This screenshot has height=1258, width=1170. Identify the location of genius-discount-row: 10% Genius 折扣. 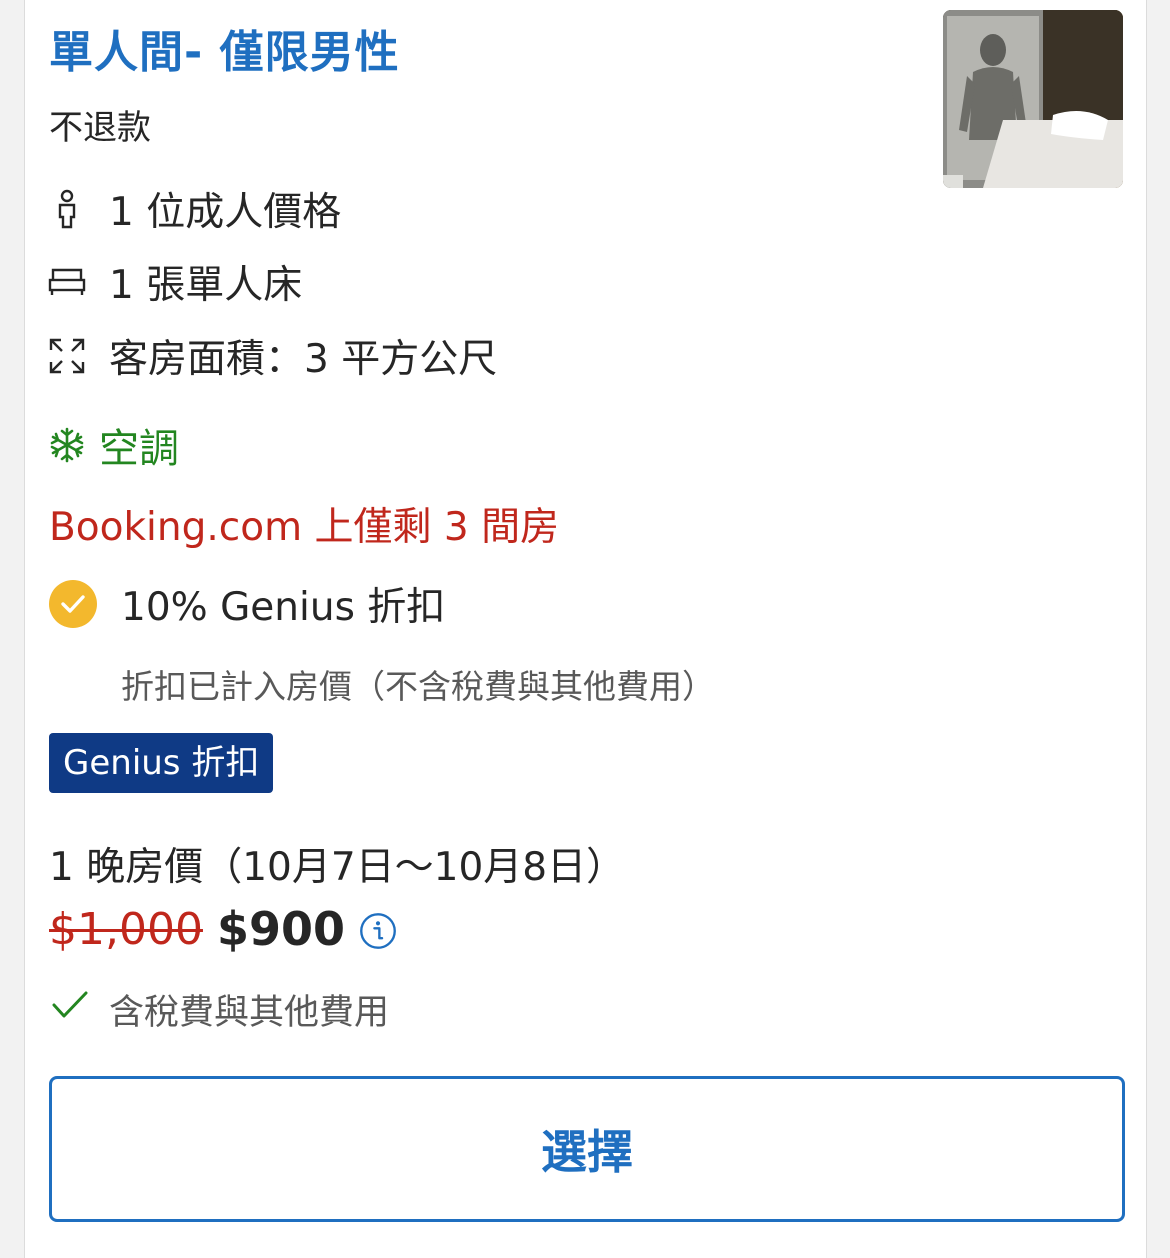
(247, 604).